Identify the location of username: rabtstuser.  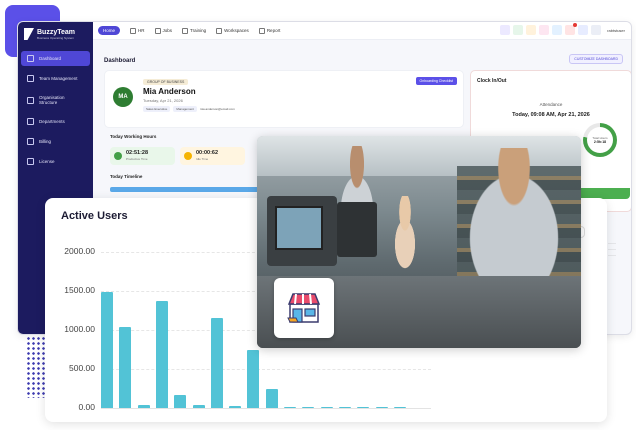
(616, 30).